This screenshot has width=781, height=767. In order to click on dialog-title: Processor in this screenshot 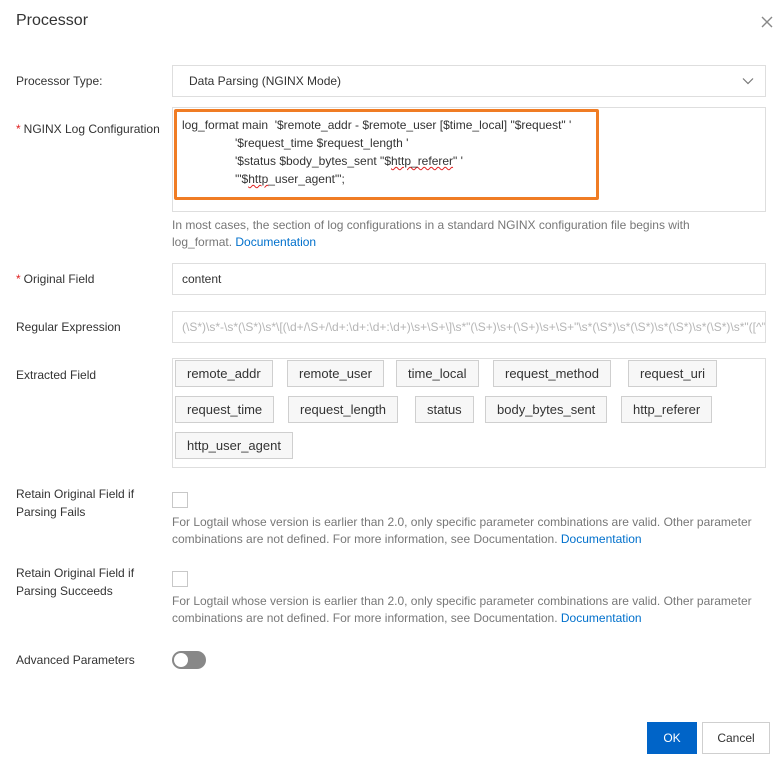, I will do `click(52, 20)`.